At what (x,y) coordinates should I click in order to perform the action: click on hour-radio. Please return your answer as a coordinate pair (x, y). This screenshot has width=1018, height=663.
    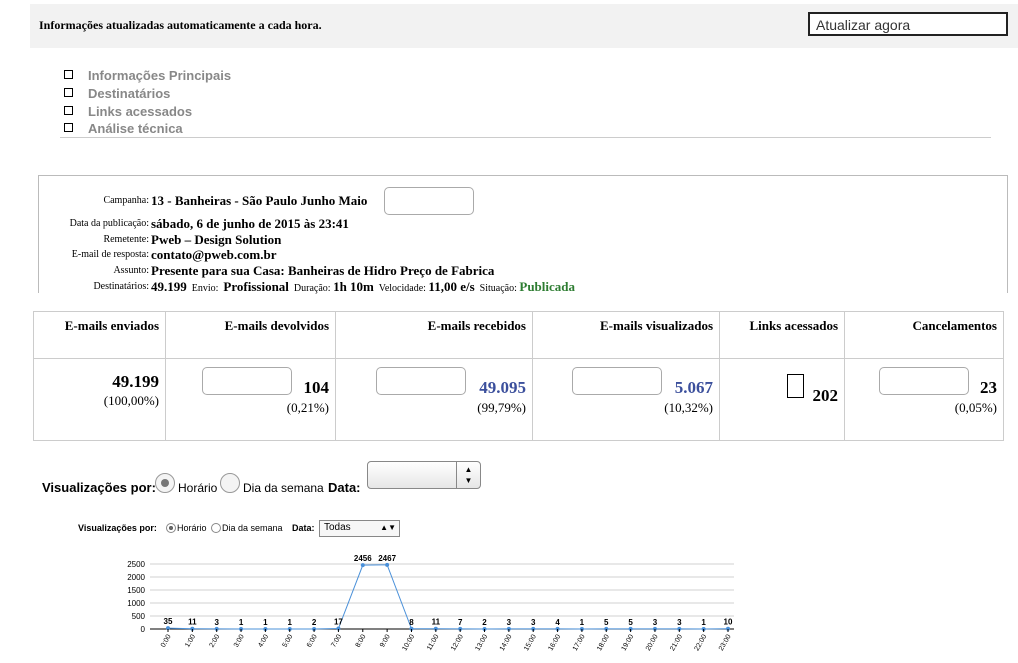
    Looking at the image, I should click on (165, 483).